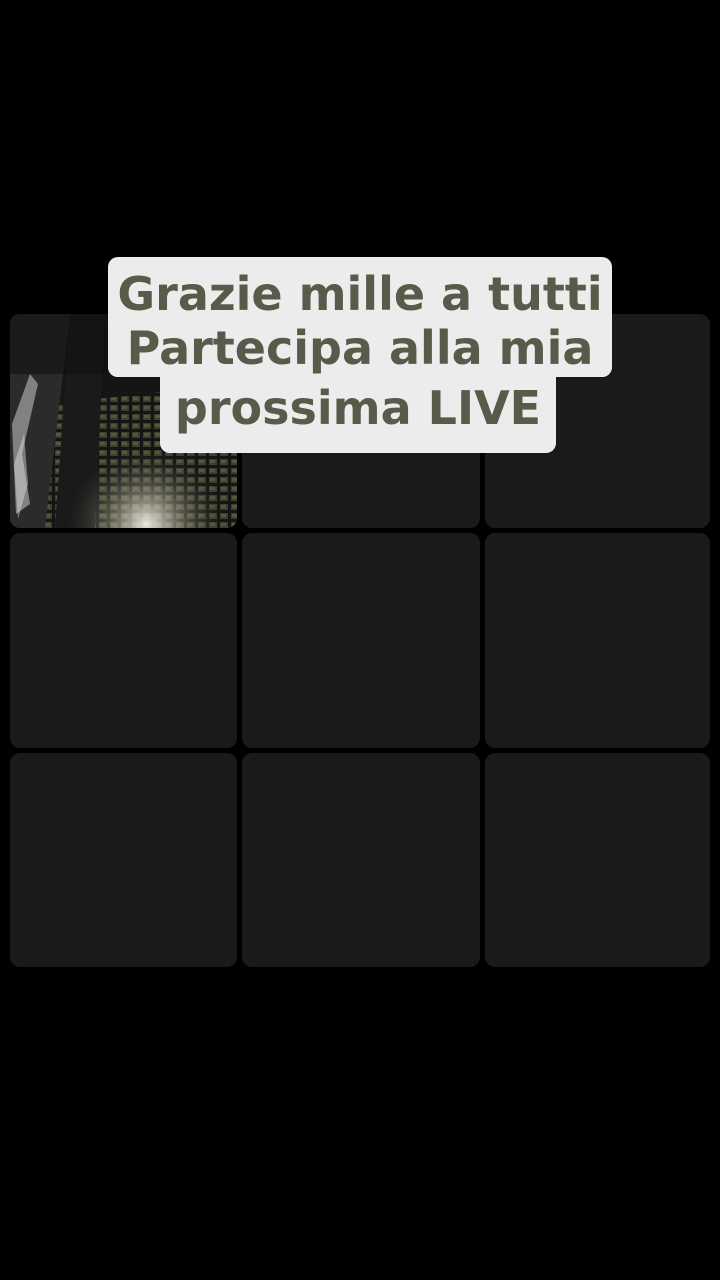  Describe the element at coordinates (360, 294) in the screenshot. I see `caption-line-1: Grazie mille a tutti` at that location.